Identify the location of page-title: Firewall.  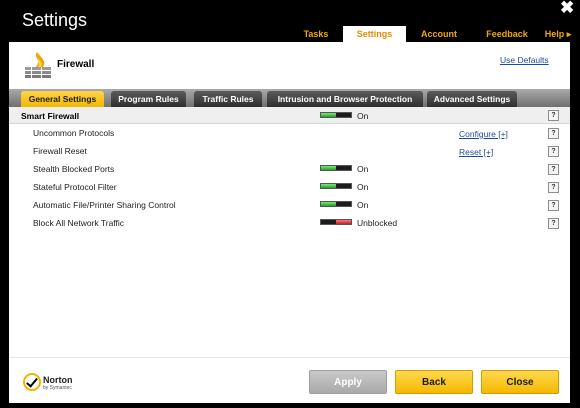
(76, 64).